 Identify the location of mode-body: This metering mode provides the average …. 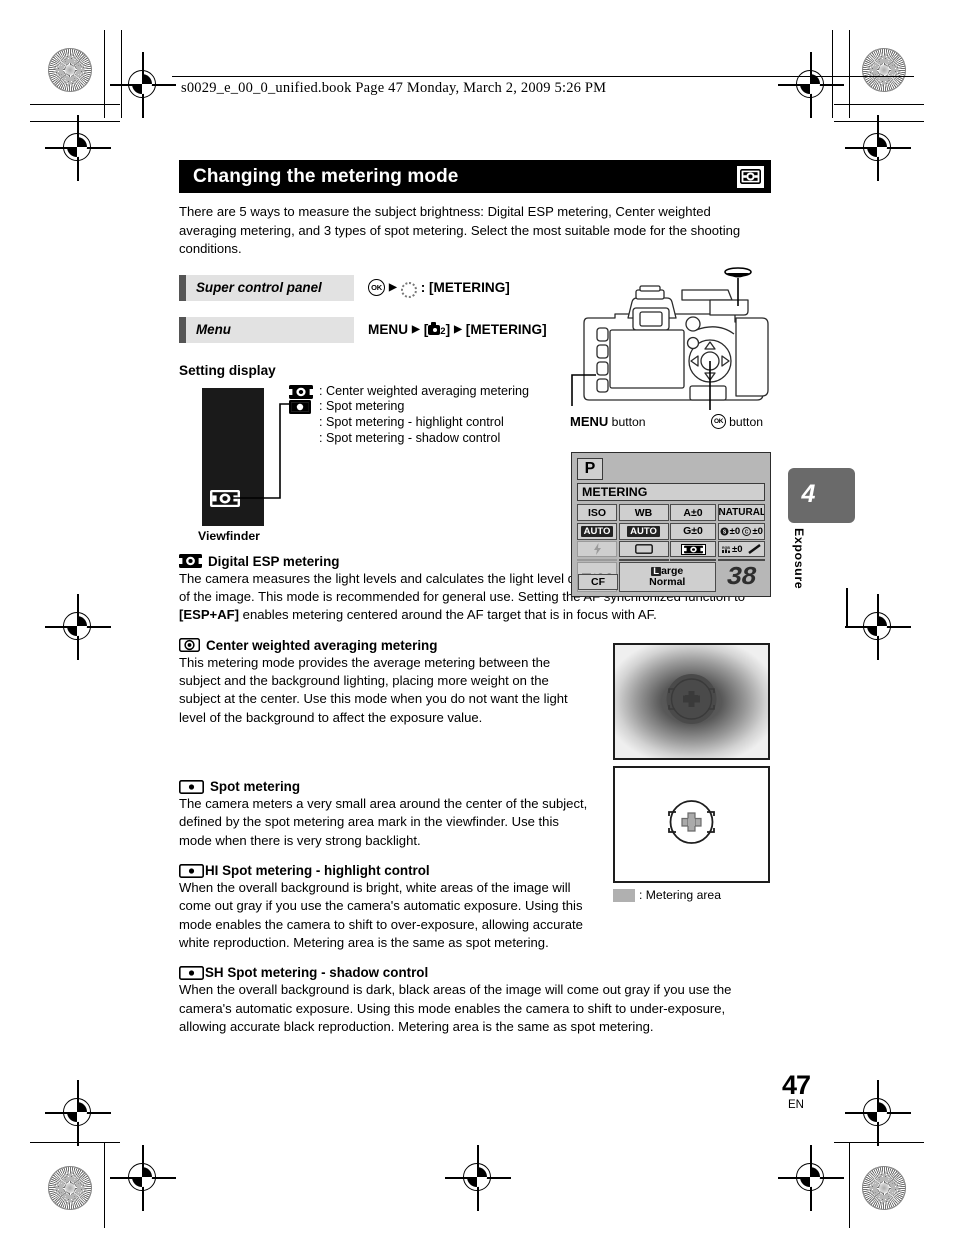
(373, 689).